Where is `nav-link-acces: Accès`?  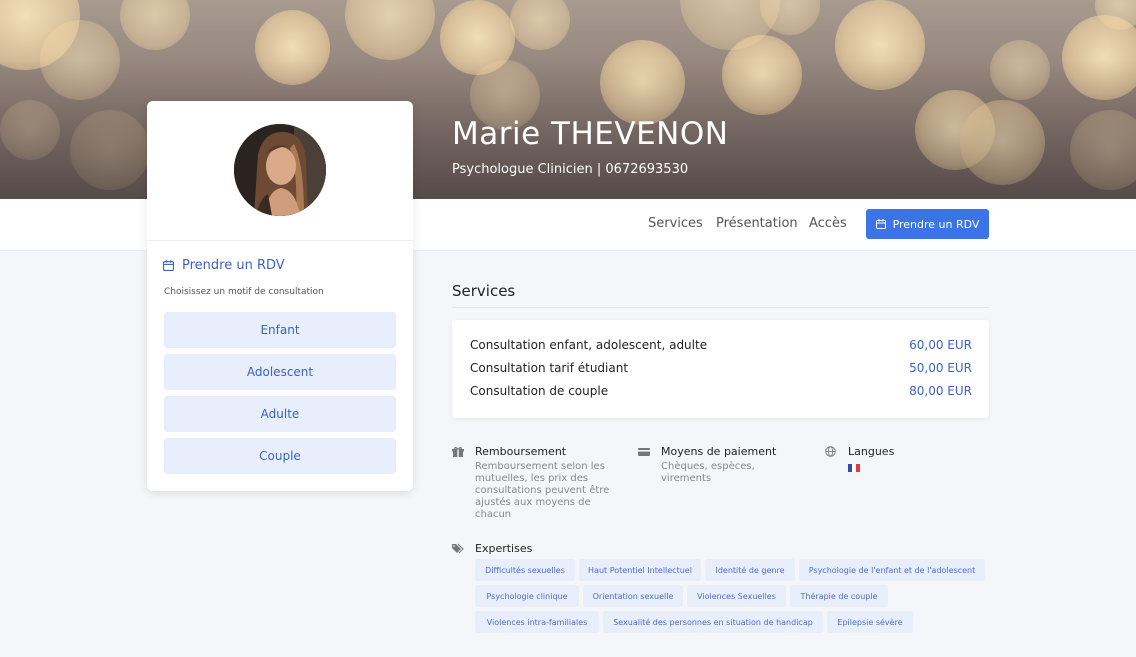
nav-link-acces: Accès is located at coordinates (828, 223).